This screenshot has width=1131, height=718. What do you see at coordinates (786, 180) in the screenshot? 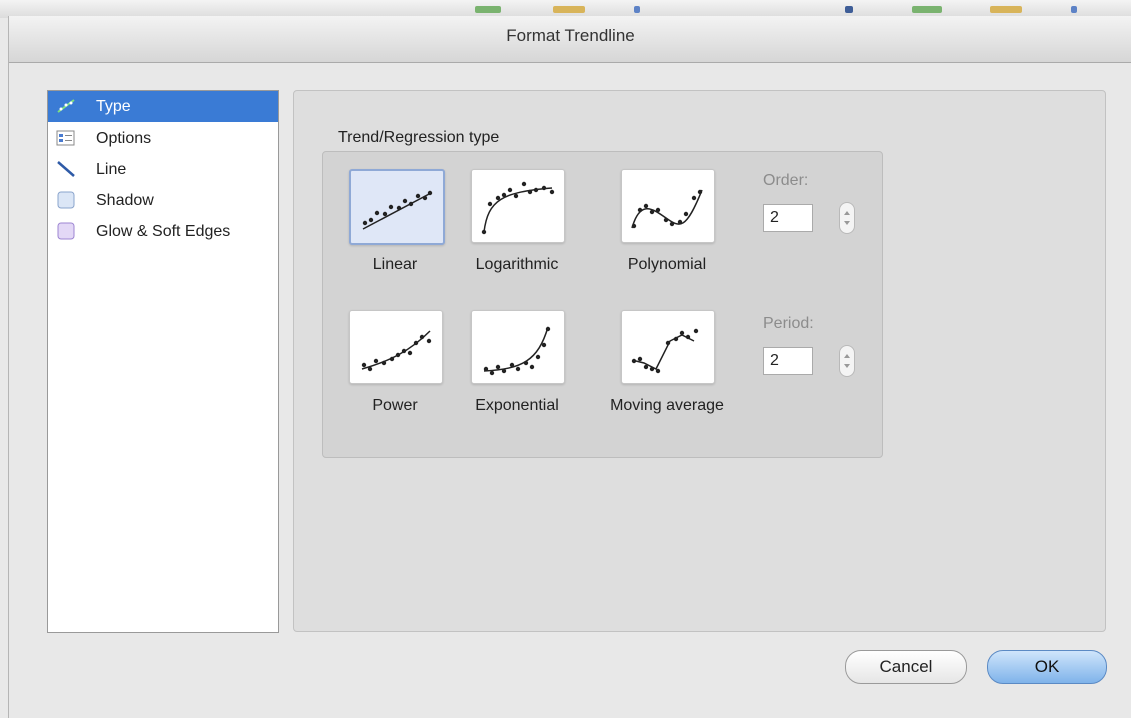
I see `order-label: Order:` at bounding box center [786, 180].